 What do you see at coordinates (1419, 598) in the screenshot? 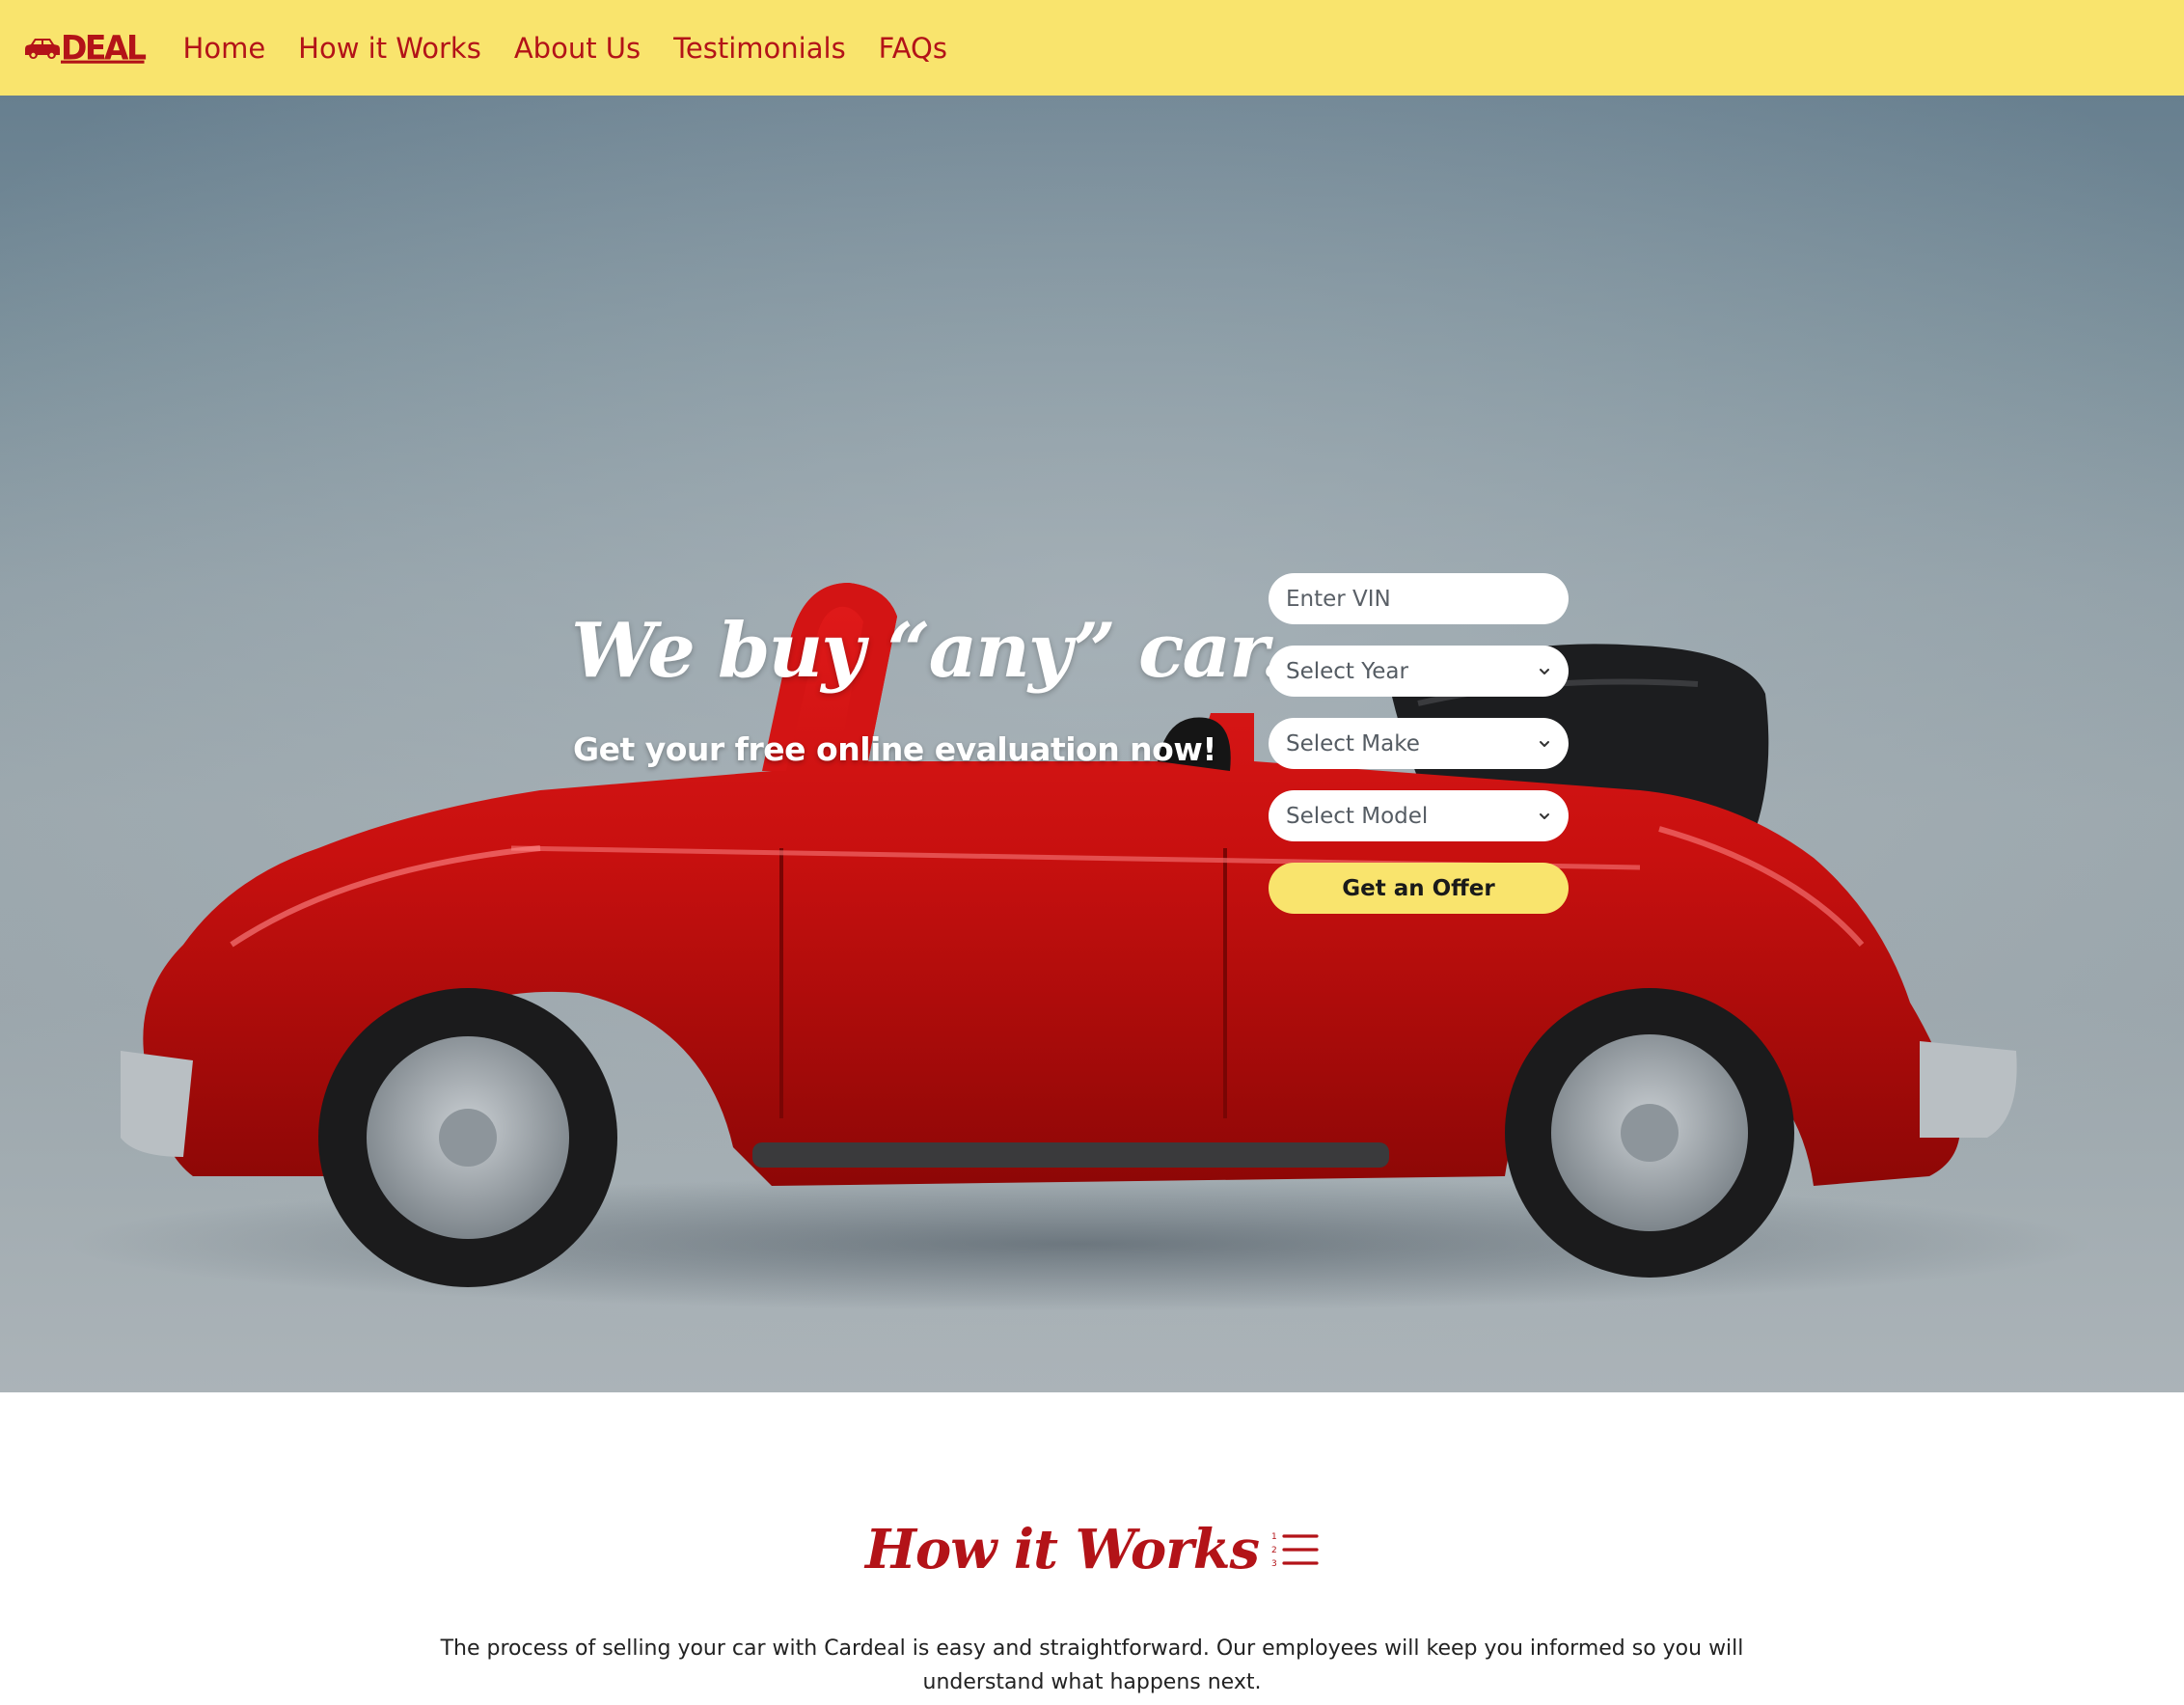
I see `vin-input` at bounding box center [1419, 598].